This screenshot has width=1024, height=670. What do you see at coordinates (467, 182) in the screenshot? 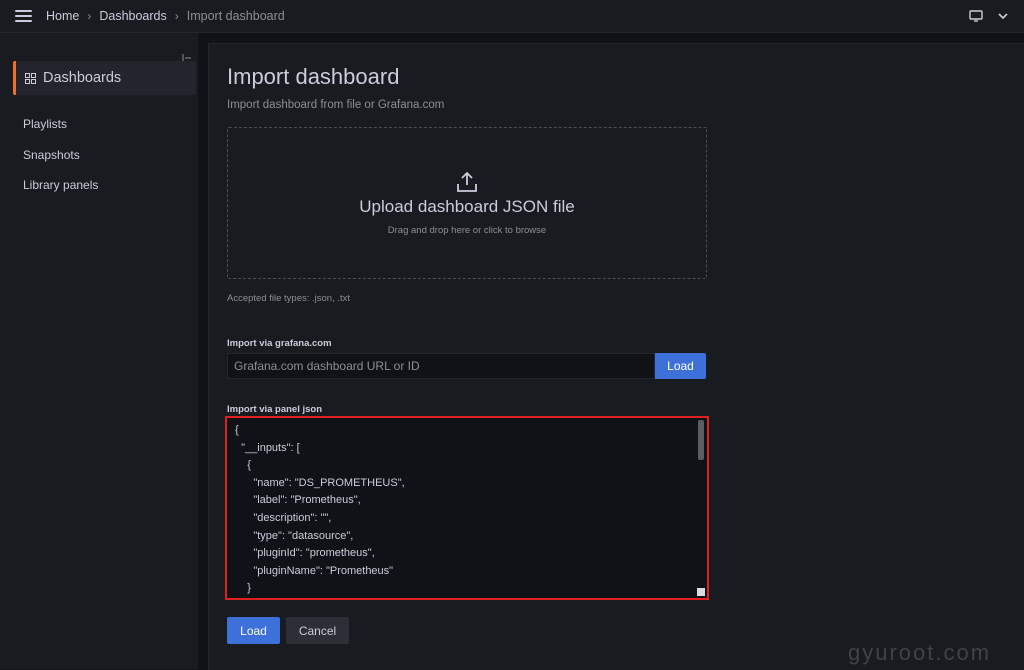
I see `upload-icon` at bounding box center [467, 182].